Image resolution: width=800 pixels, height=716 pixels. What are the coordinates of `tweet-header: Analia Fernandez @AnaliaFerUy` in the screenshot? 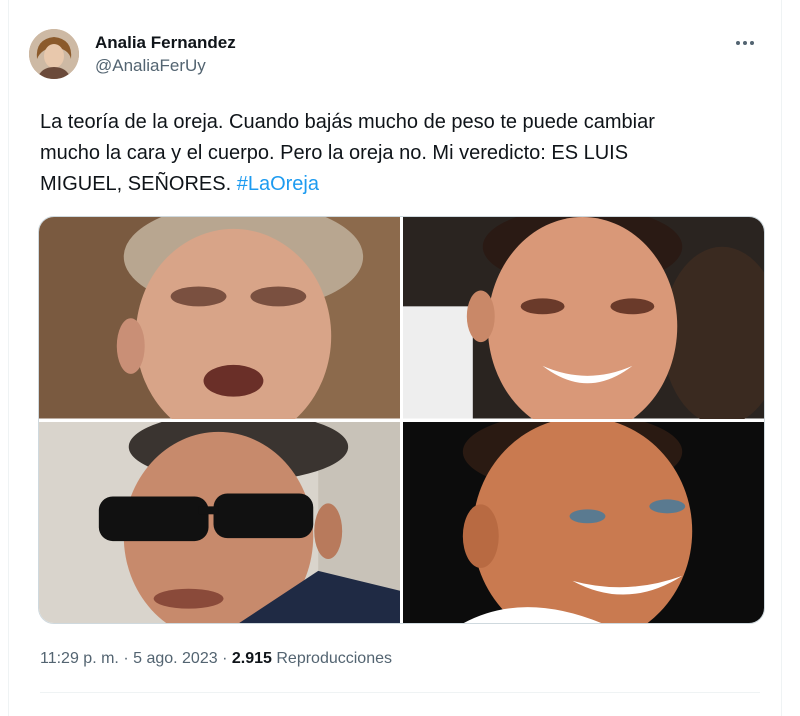 It's located at (394, 59).